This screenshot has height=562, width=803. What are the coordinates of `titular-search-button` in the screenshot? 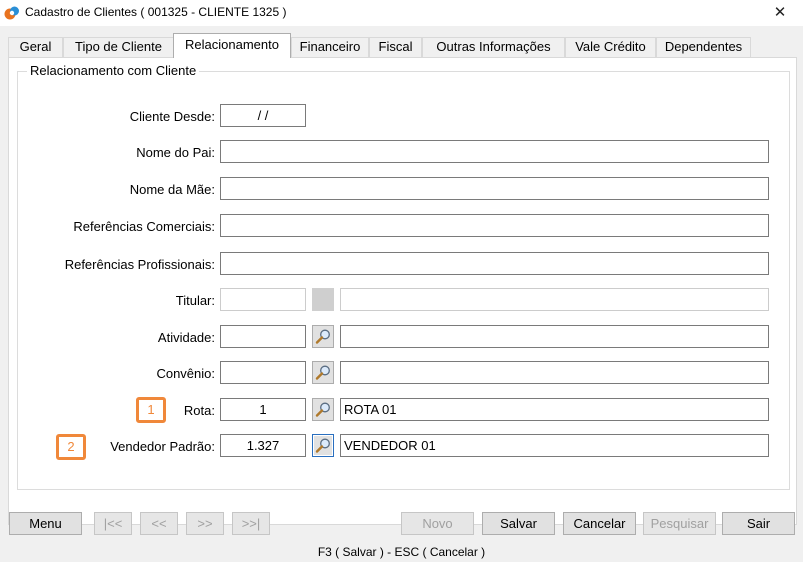 It's located at (323, 299).